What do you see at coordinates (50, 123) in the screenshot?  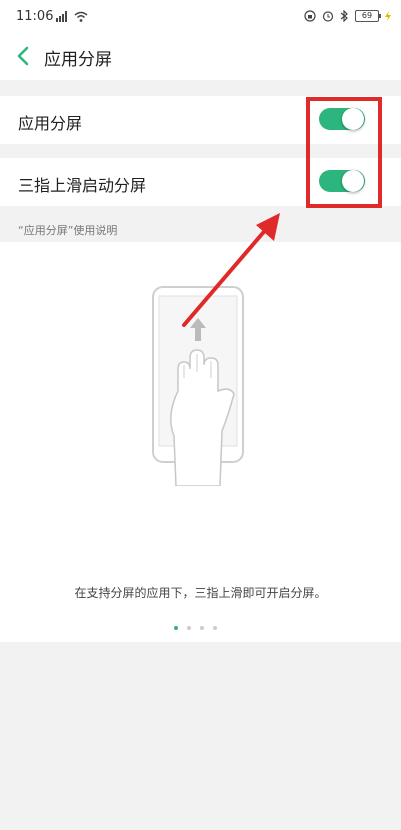 I see `setting-label: 应用分屏` at bounding box center [50, 123].